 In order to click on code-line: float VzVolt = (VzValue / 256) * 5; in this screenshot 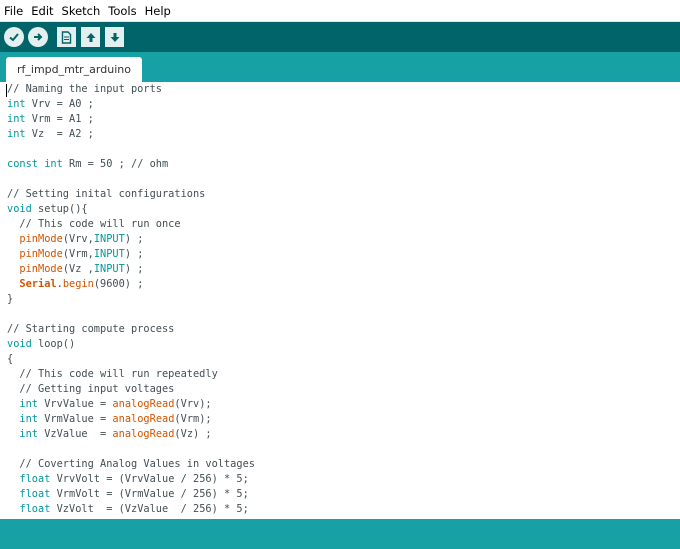, I will do `click(131, 509)`.